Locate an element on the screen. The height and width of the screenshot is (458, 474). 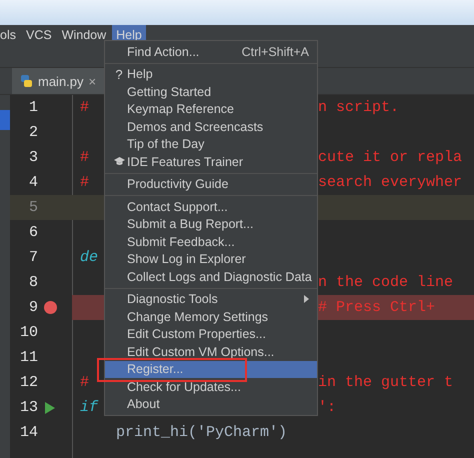
line-number: 7 is located at coordinates (33, 257).